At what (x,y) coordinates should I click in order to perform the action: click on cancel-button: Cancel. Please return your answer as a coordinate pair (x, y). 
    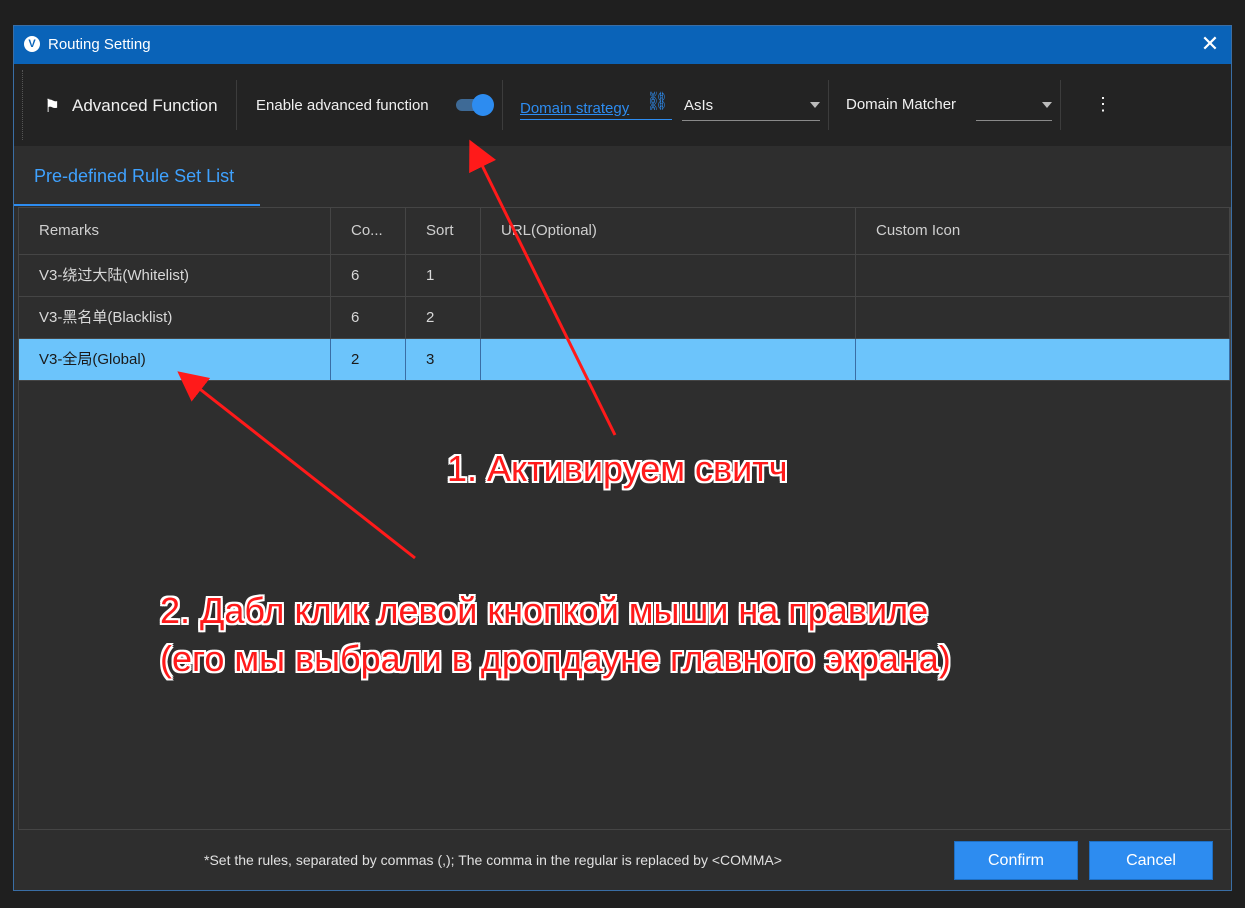
    Looking at the image, I should click on (1151, 860).